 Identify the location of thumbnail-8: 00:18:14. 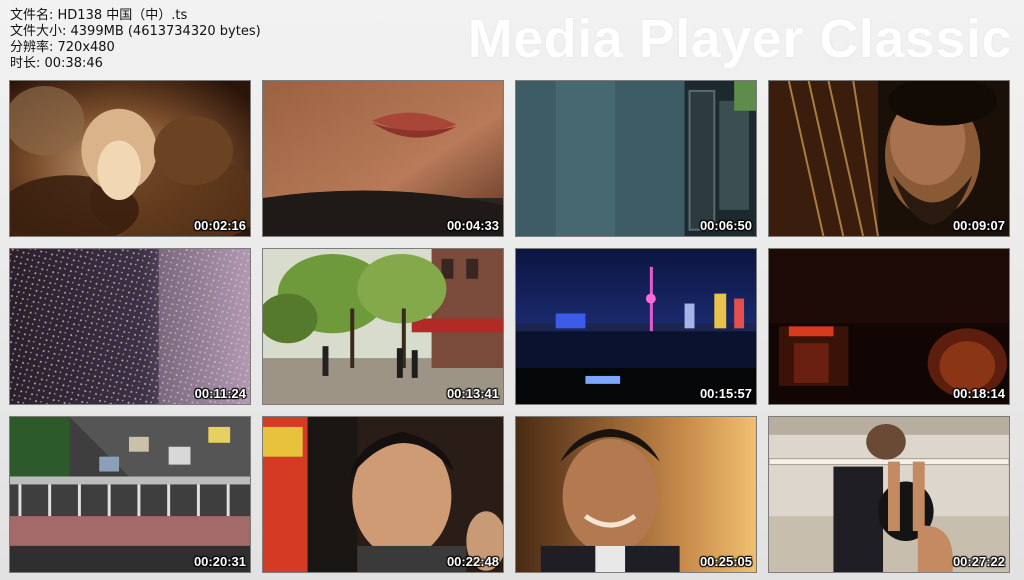
(889, 326).